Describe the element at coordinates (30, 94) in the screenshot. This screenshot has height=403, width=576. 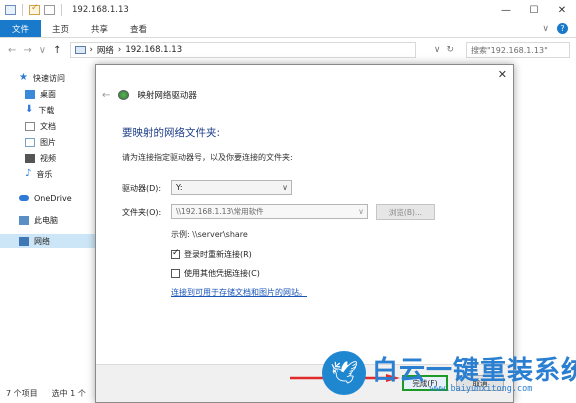
I see `desktop-icon` at that location.